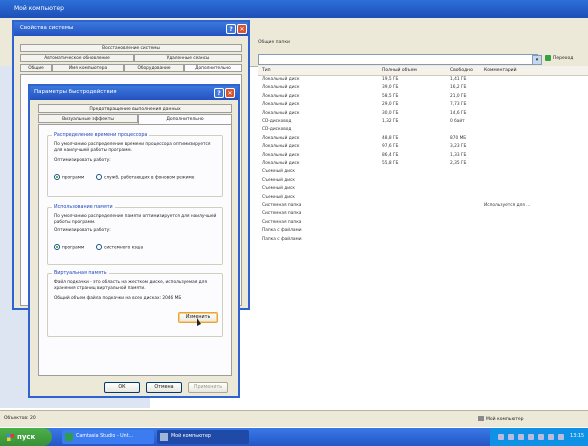 This screenshot has width=588, height=446. Describe the element at coordinates (26, 437) in the screenshot. I see `start-button: пуск` at that location.